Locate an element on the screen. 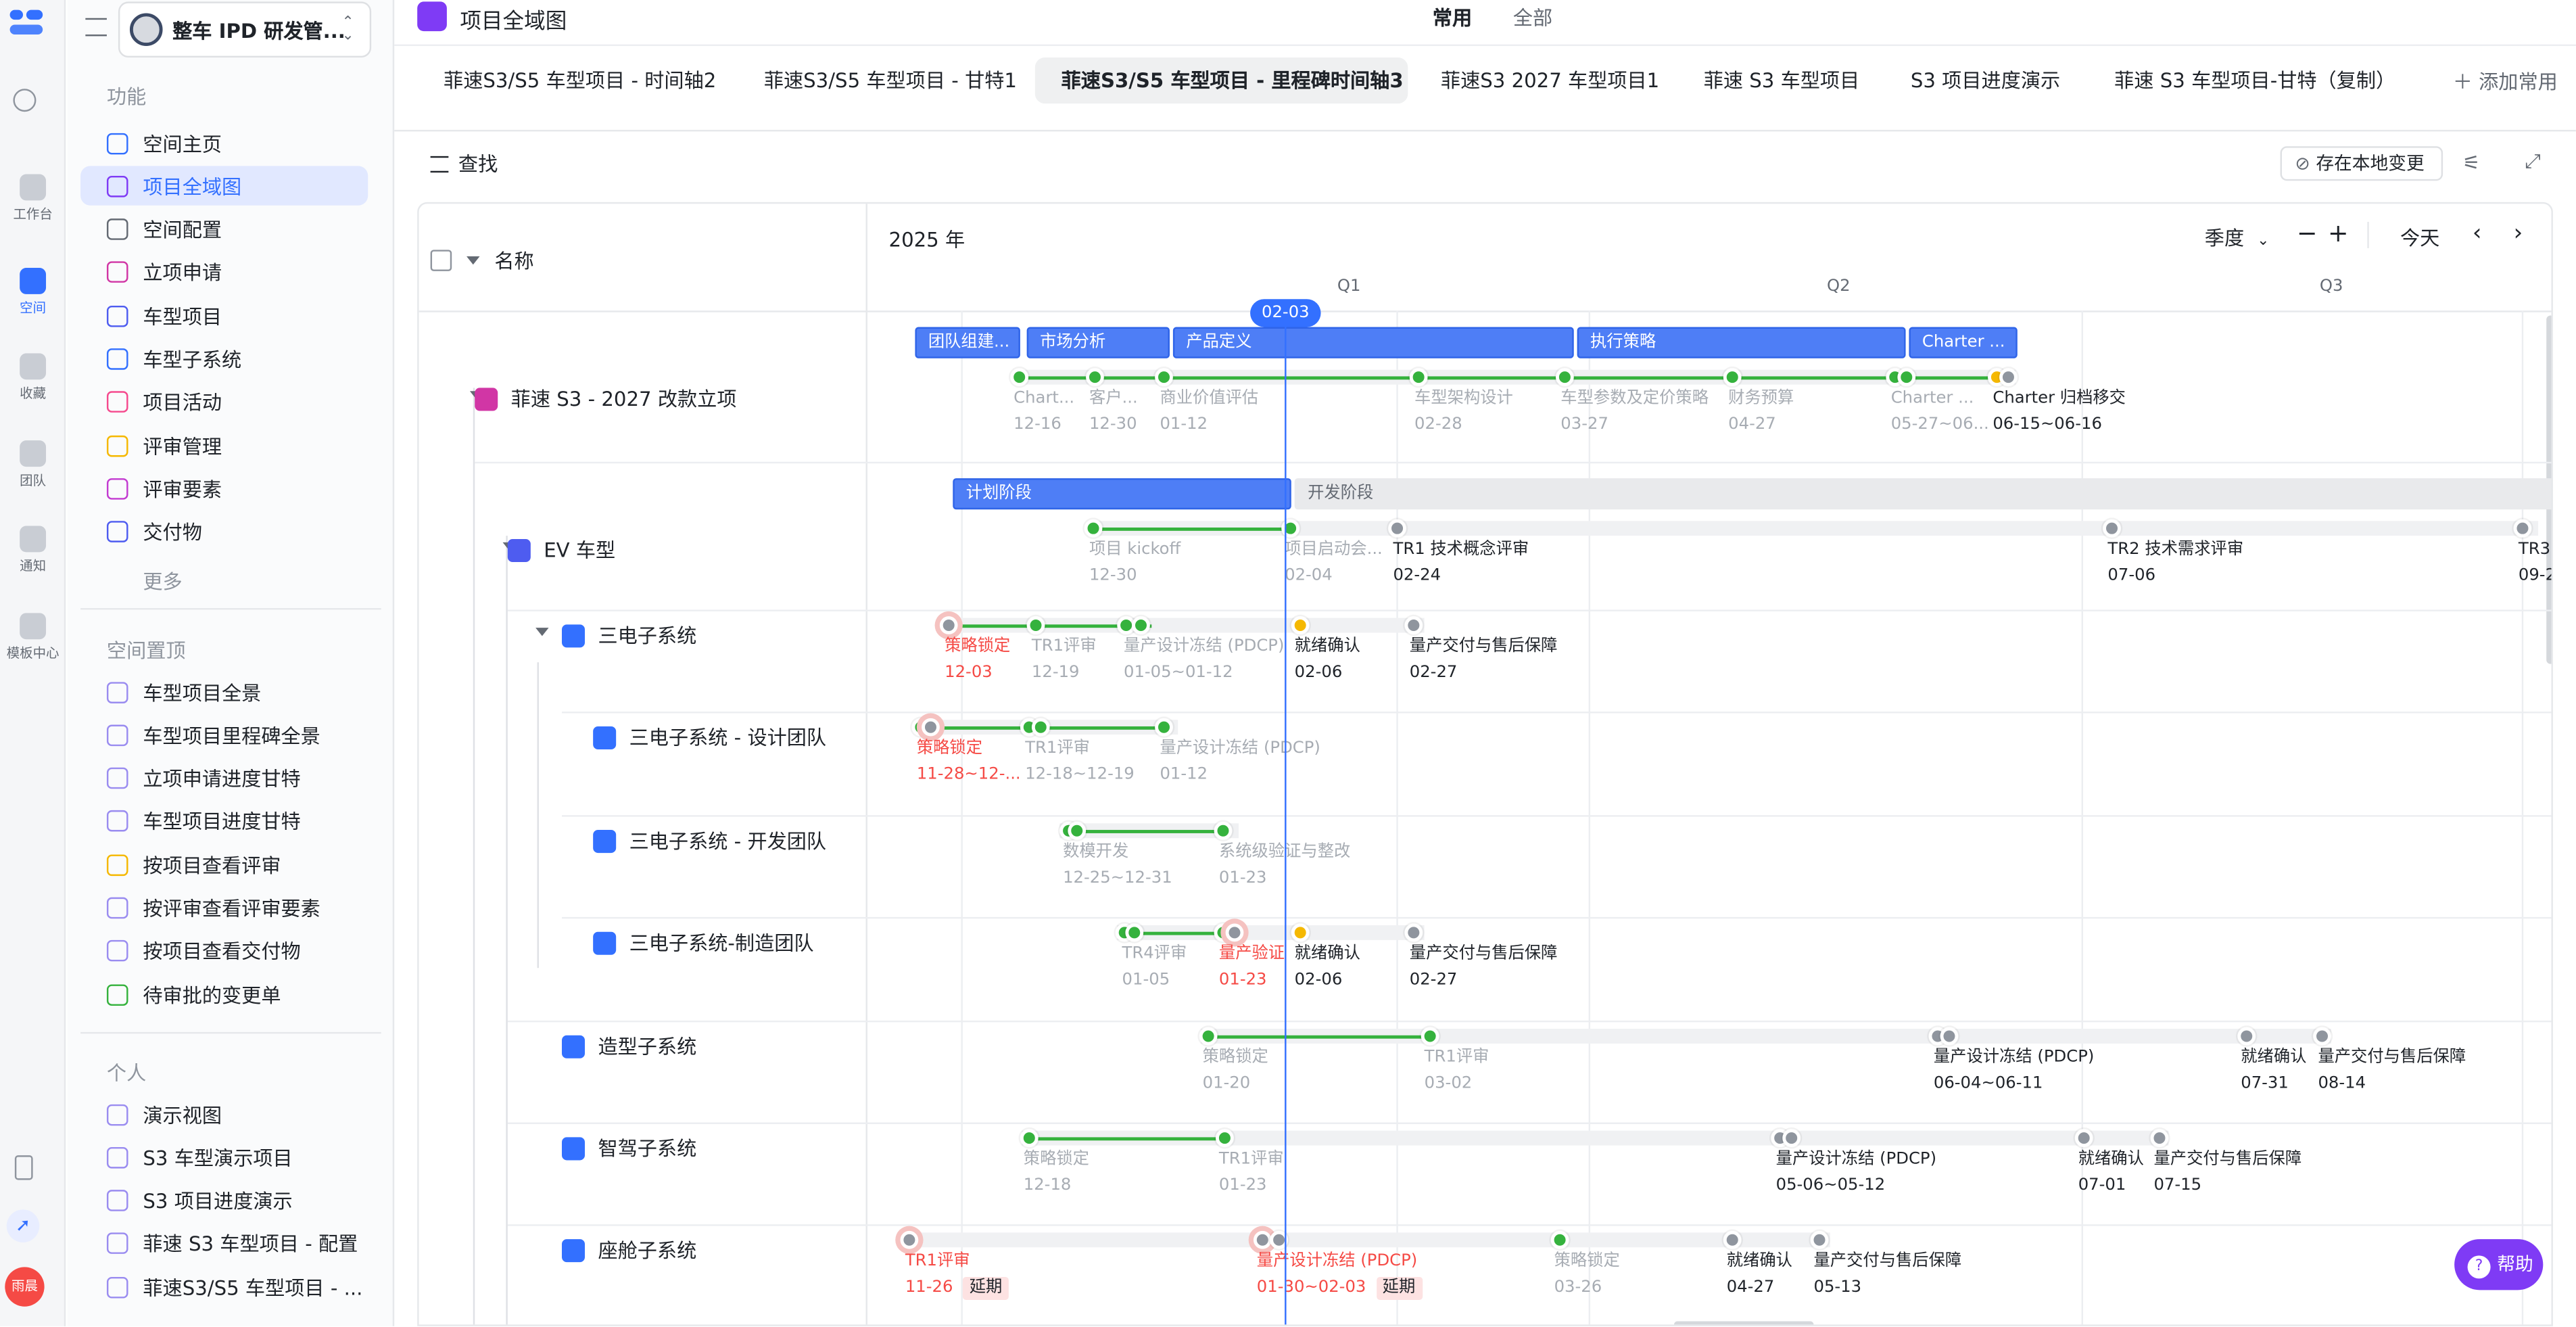  mobile-icon is located at coordinates (23, 1167).